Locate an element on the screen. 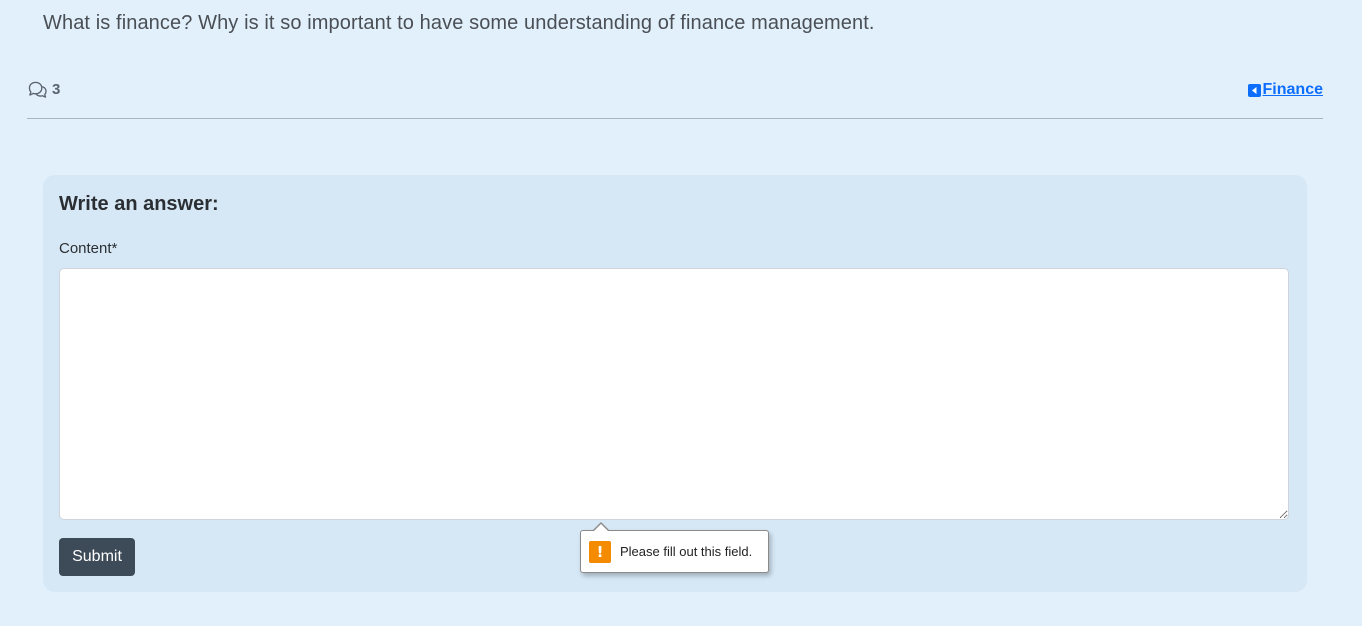  section-divider is located at coordinates (675, 118).